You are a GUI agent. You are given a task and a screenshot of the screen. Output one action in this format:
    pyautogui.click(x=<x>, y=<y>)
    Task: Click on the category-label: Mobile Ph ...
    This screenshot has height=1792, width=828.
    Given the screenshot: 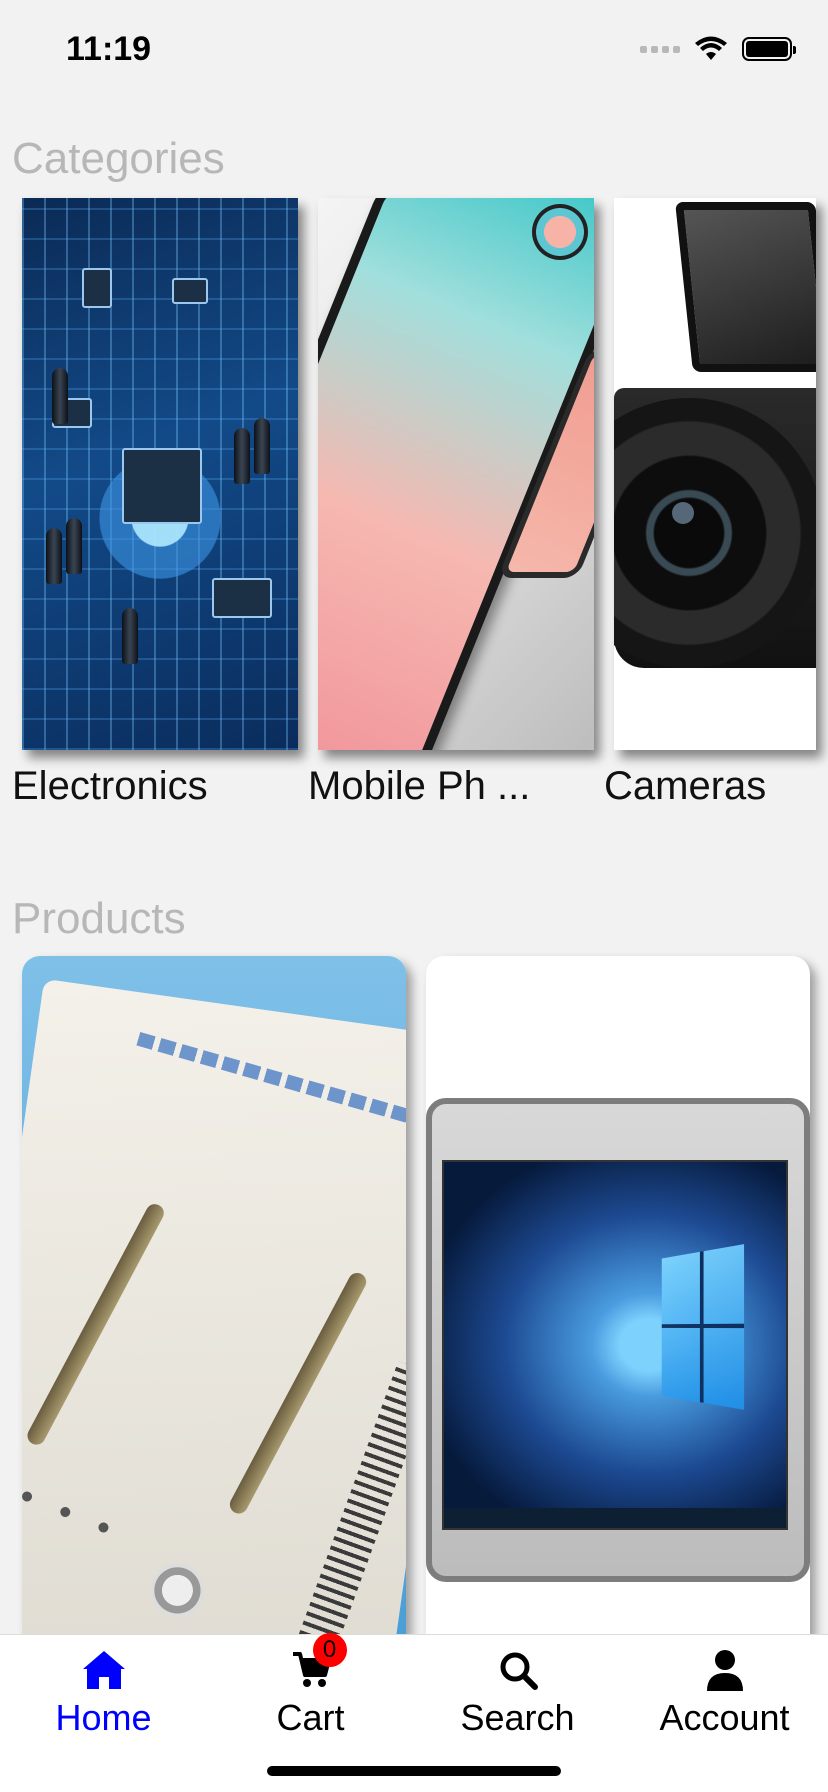 What is the action you would take?
    pyautogui.click(x=419, y=786)
    